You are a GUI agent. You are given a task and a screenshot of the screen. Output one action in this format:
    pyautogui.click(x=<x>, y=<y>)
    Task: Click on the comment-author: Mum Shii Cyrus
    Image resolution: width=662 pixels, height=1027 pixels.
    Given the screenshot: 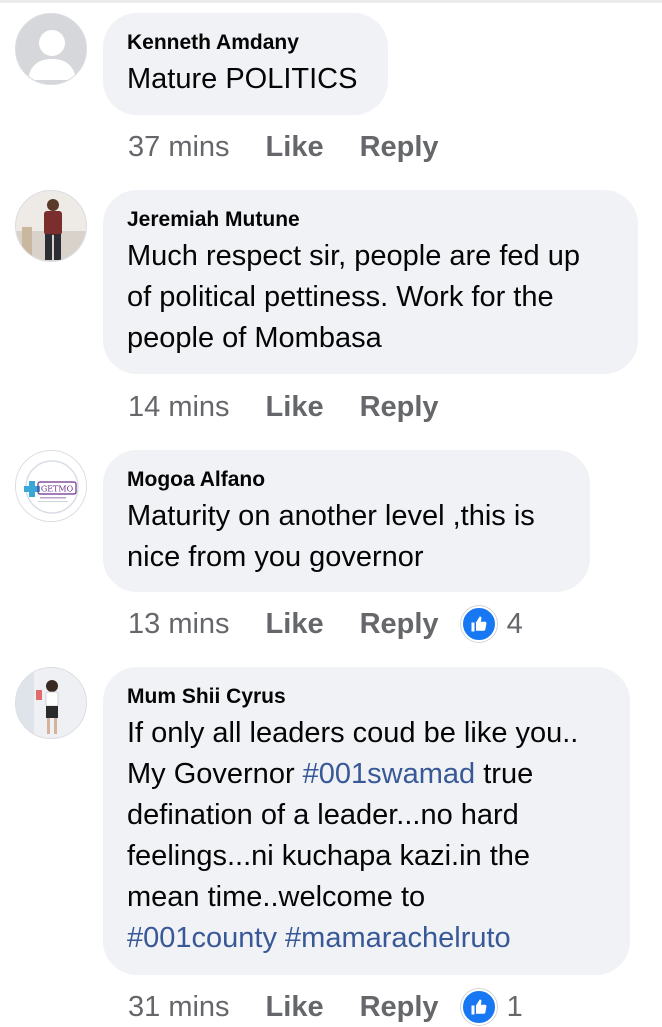 What is the action you would take?
    pyautogui.click(x=366, y=697)
    